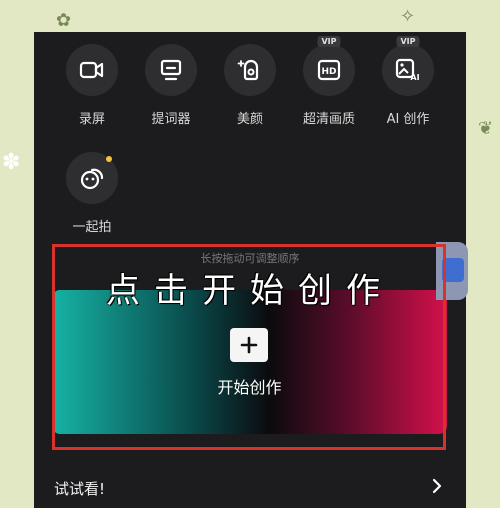 The height and width of the screenshot is (508, 500). I want to click on tool-ai-create: VIP AI AI 创作, so click(408, 81).